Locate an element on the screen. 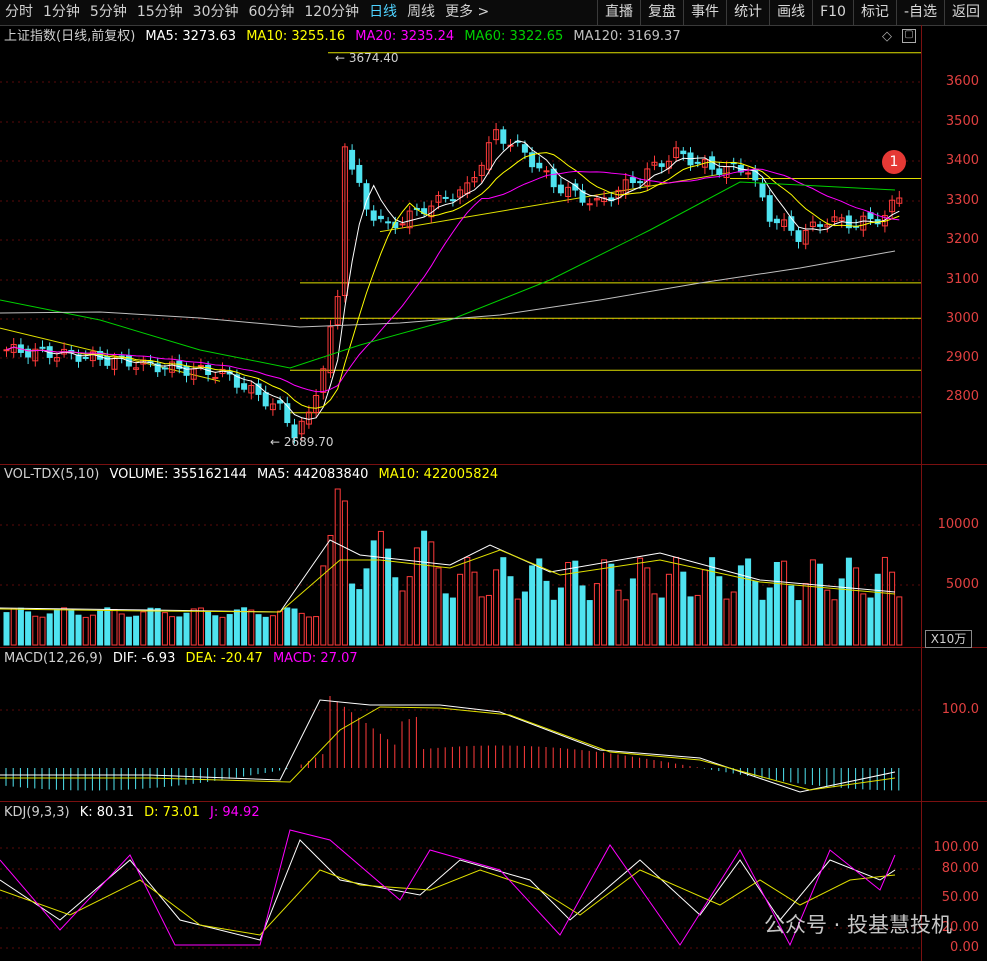 This screenshot has height=961, width=987. kdj-tick-4: 0.00 is located at coordinates (964, 947).